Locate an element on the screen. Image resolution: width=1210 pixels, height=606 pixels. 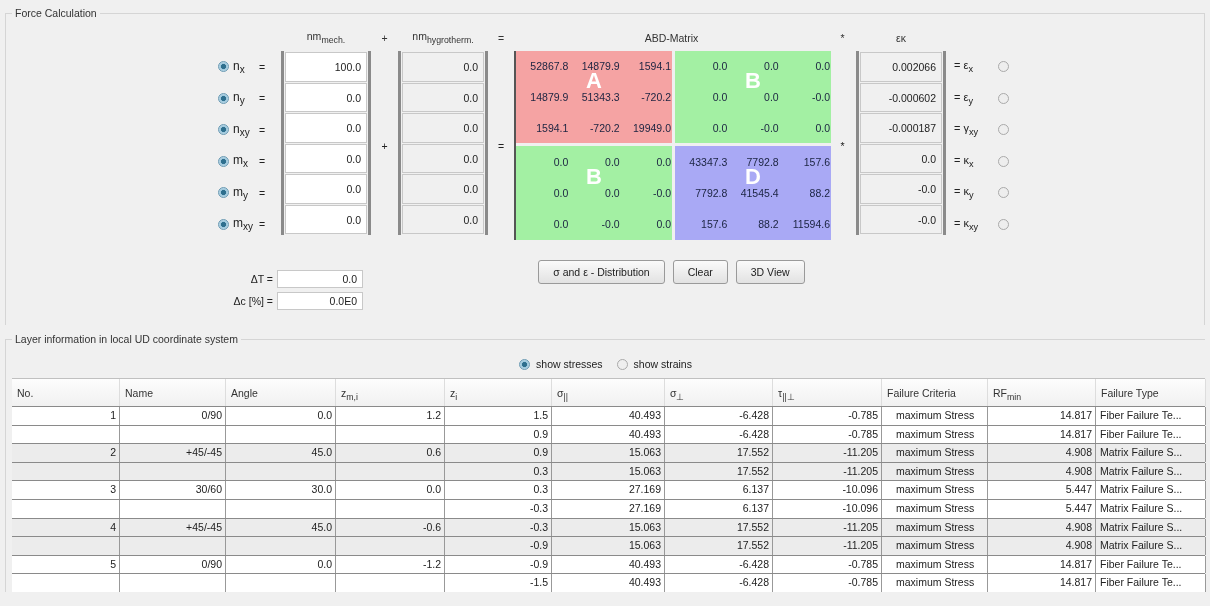
table-cell: -11.205 is located at coordinates (860, 452).